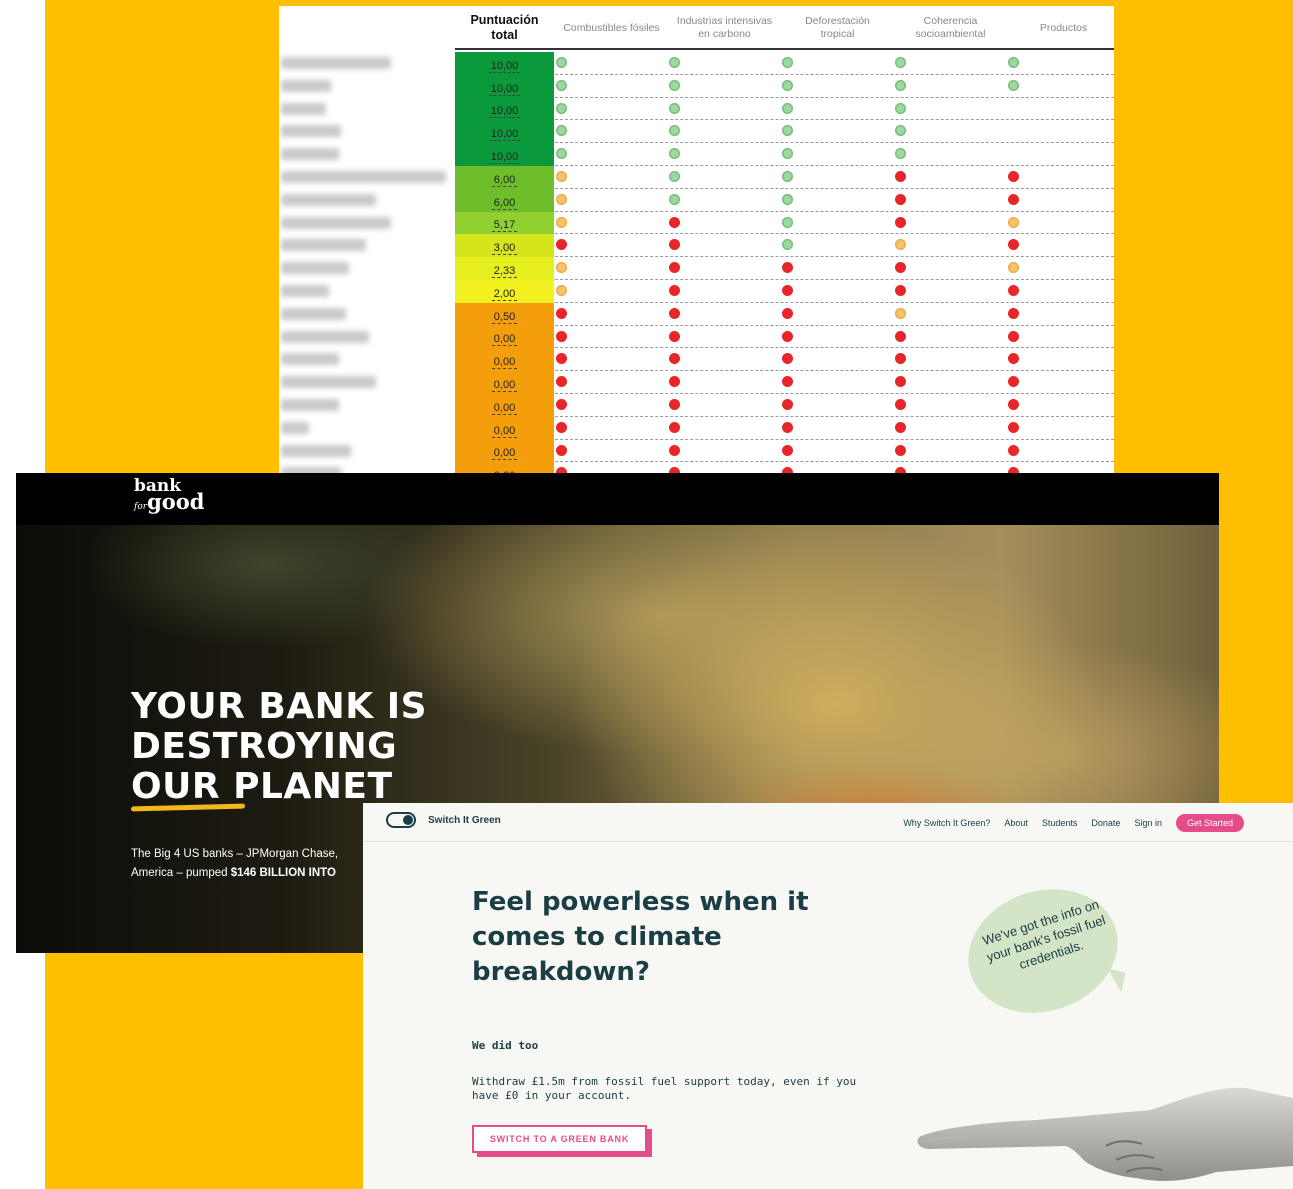  Describe the element at coordinates (504, 249) in the screenshot. I see `score-value: 3,00` at that location.